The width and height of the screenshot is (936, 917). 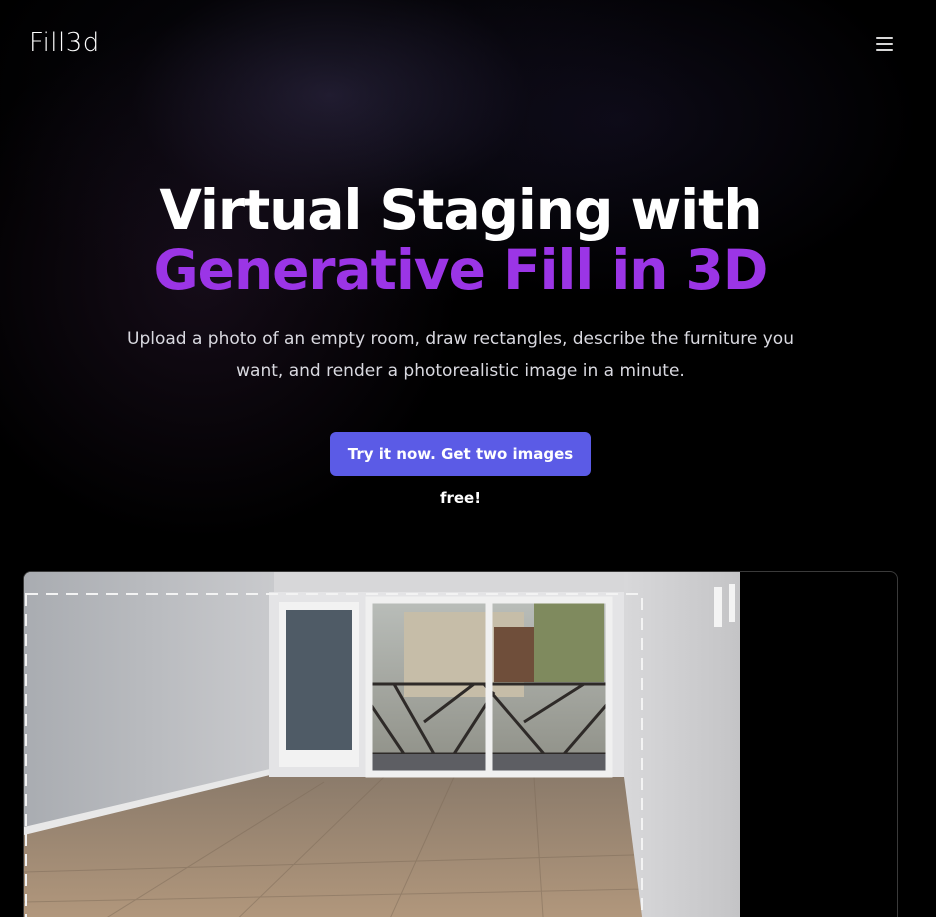 What do you see at coordinates (461, 270) in the screenshot?
I see `headline-line-2: Generative Fill in 3D` at bounding box center [461, 270].